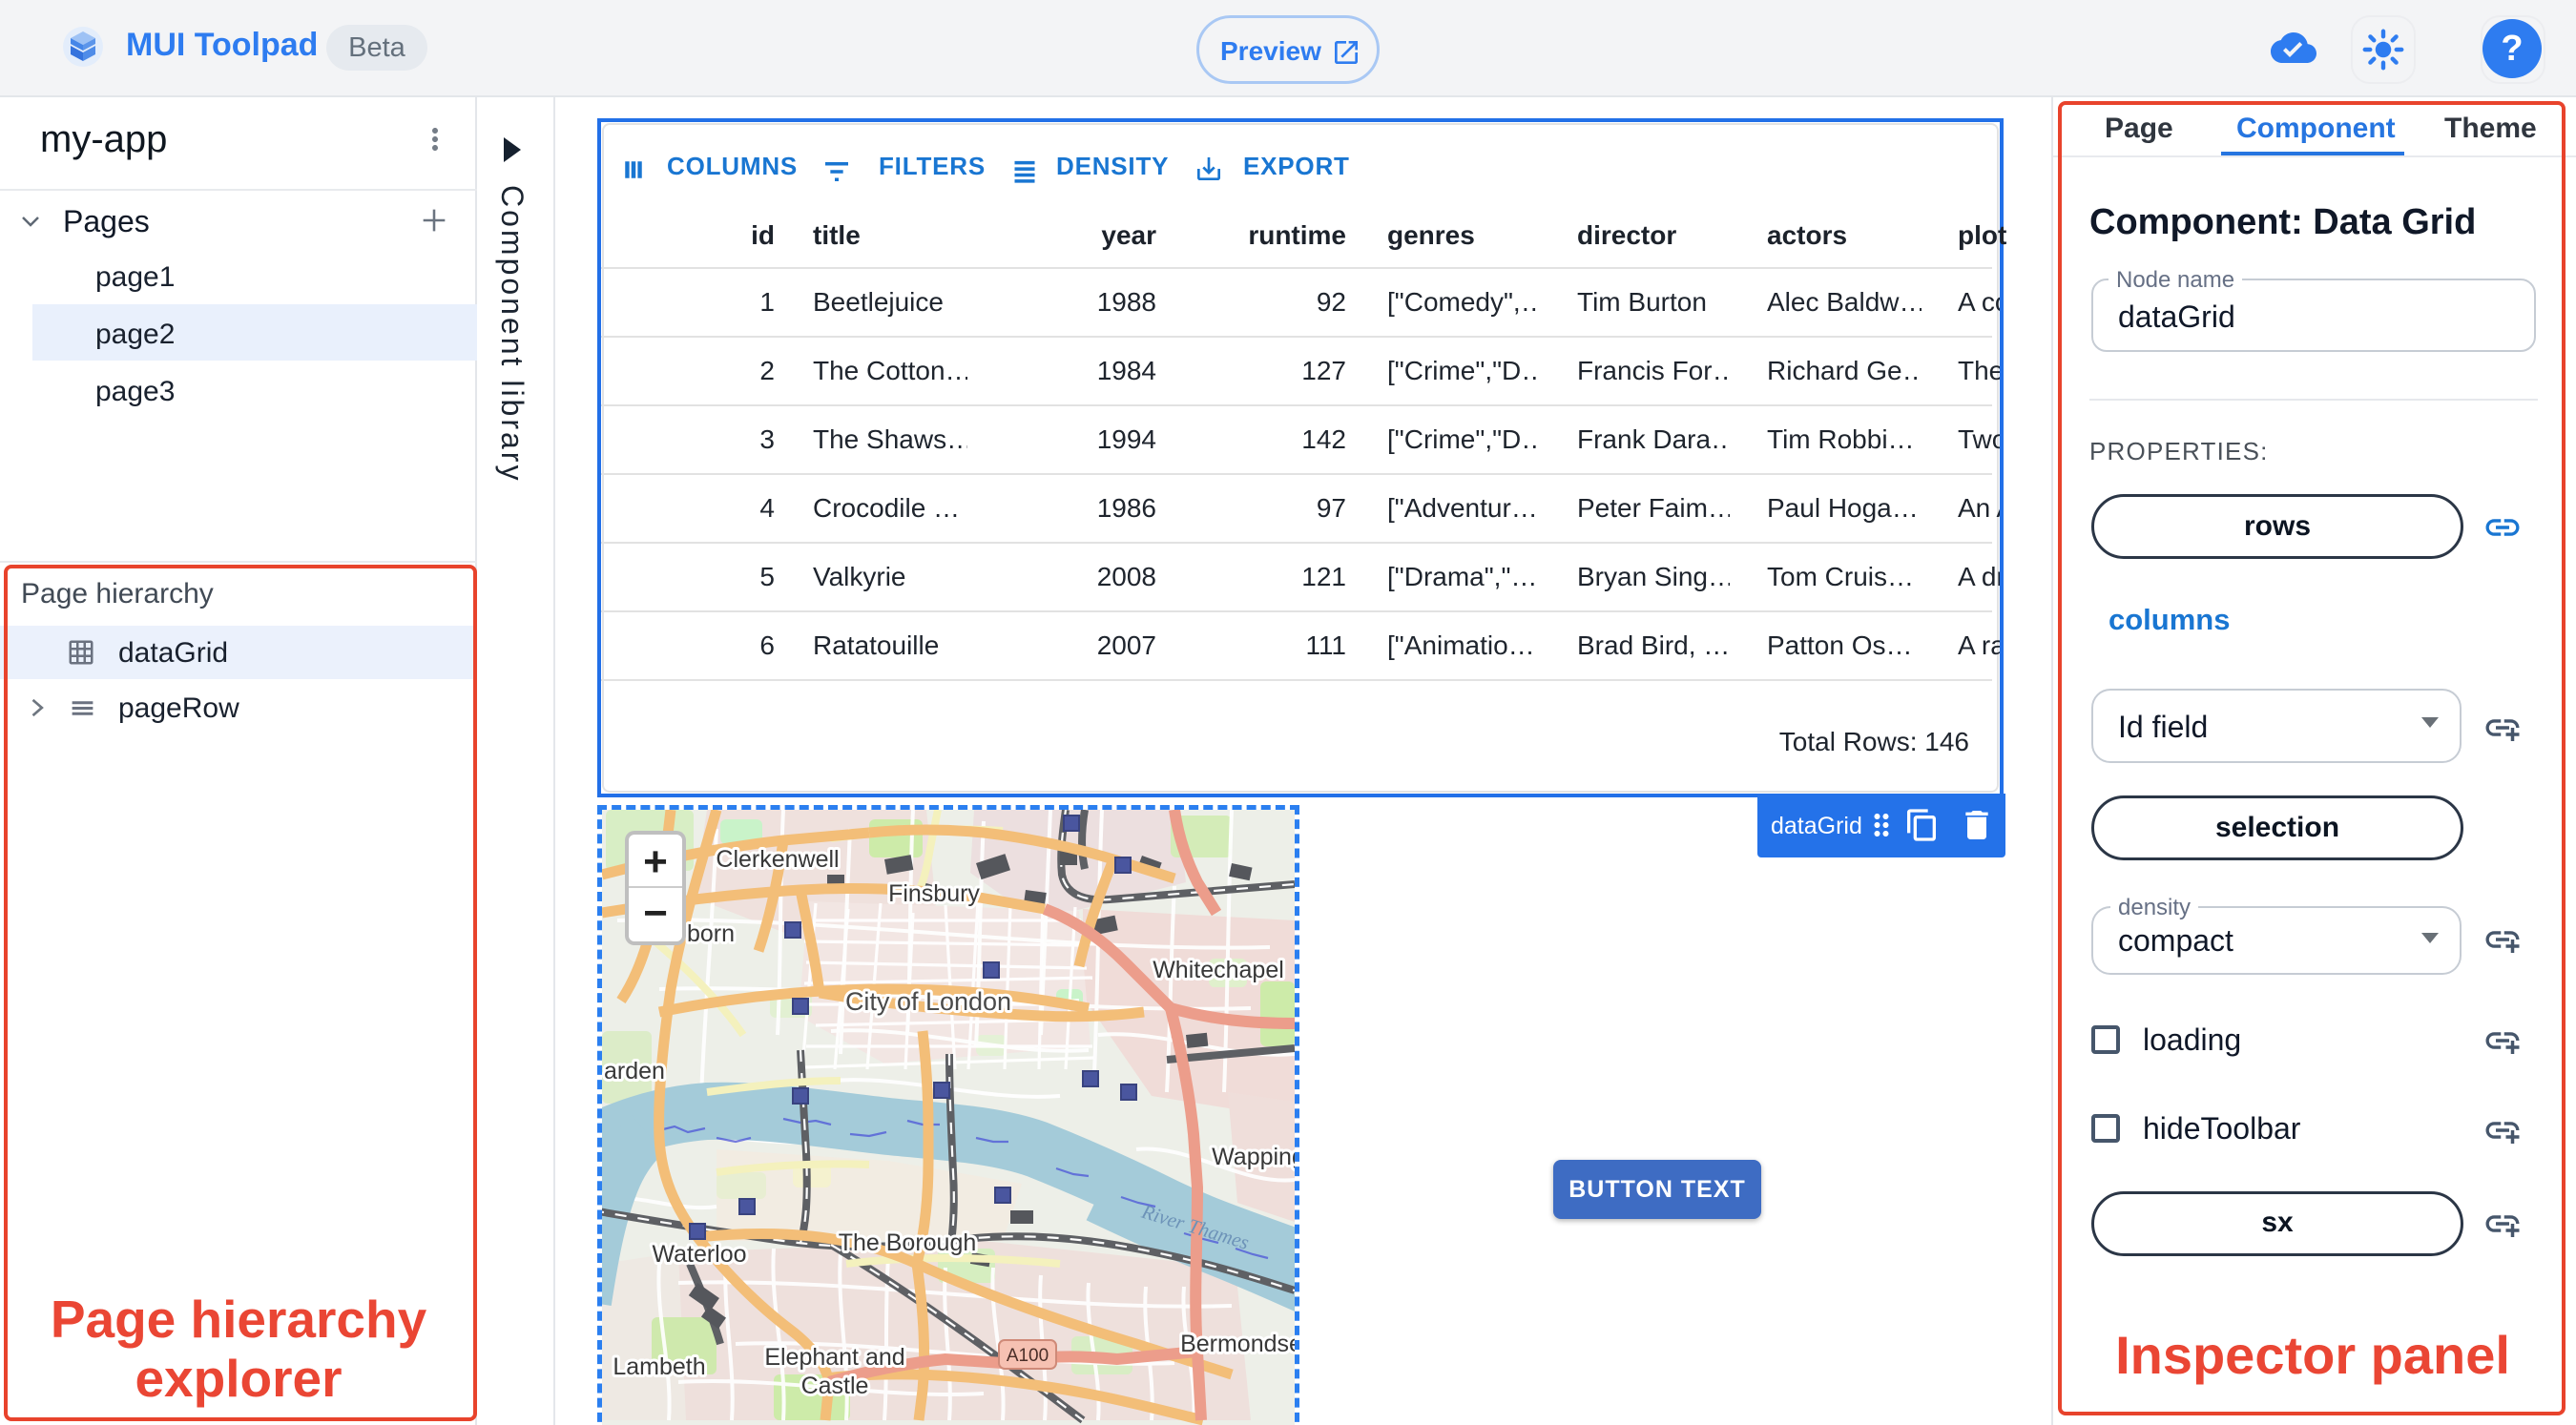 This screenshot has width=2576, height=1425. Describe the element at coordinates (777, 859) in the screenshot. I see `svg-text: Clerkenwell` at that location.